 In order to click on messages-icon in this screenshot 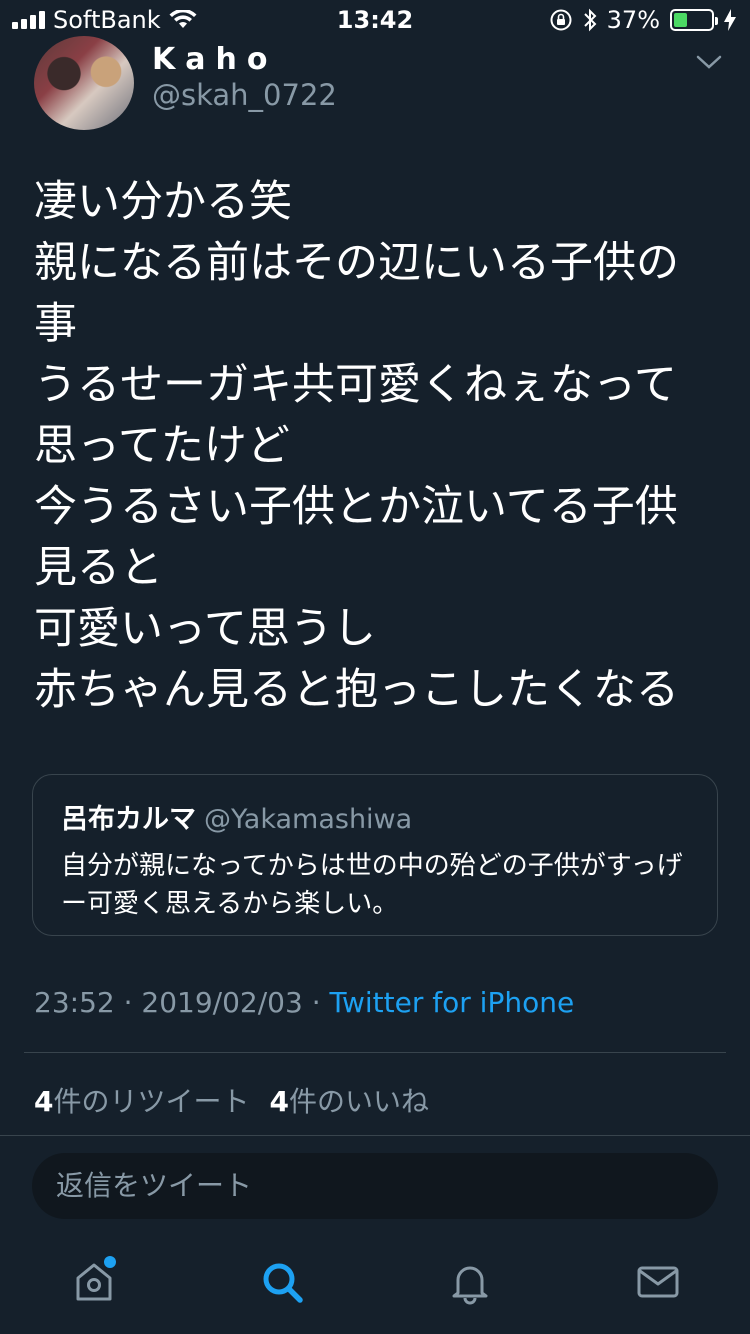, I will do `click(658, 1282)`.